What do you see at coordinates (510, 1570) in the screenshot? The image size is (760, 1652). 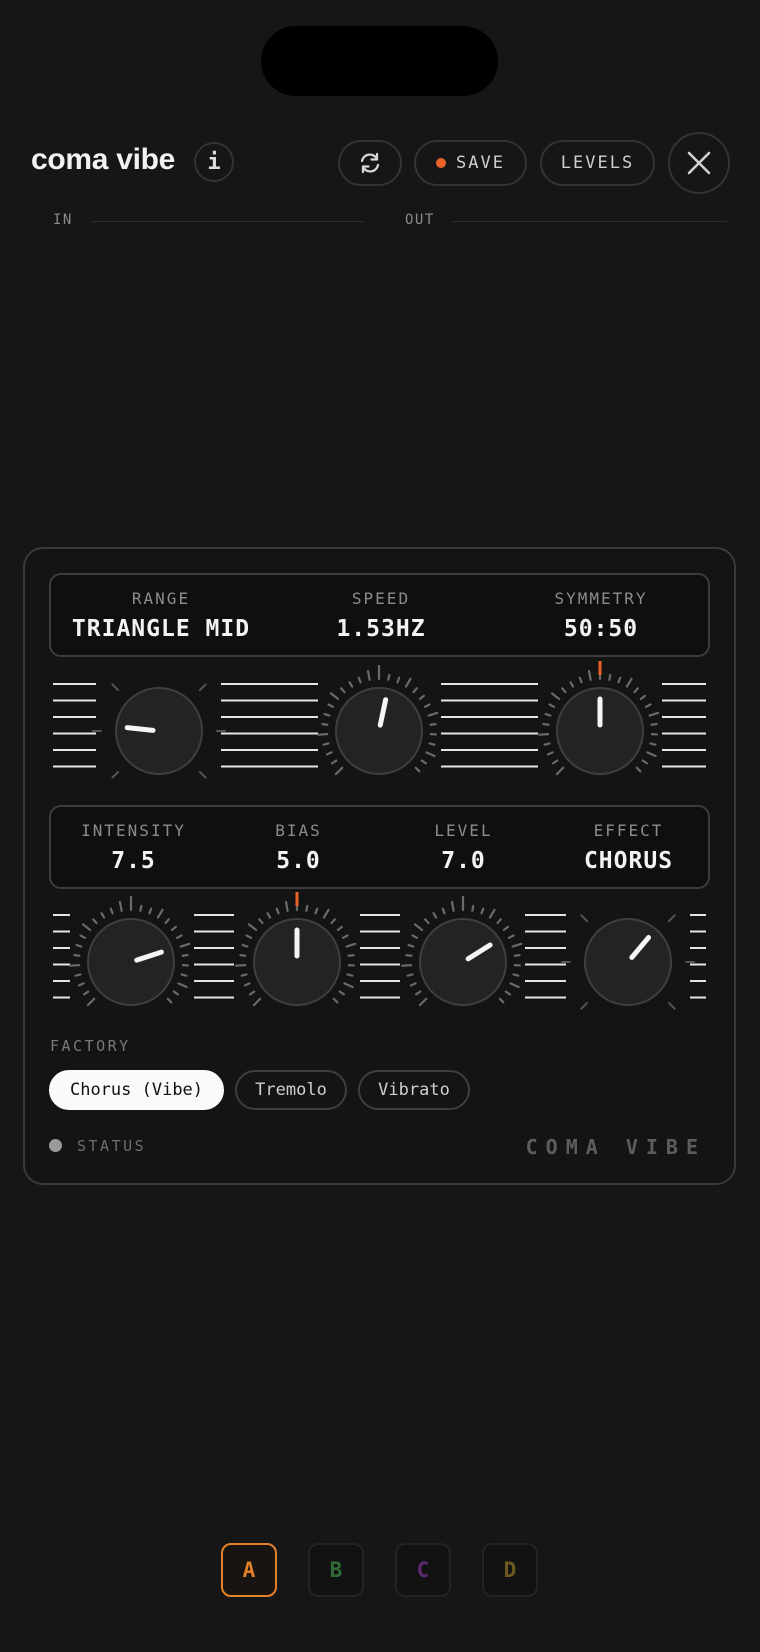 I see `slot-d-button: D` at bounding box center [510, 1570].